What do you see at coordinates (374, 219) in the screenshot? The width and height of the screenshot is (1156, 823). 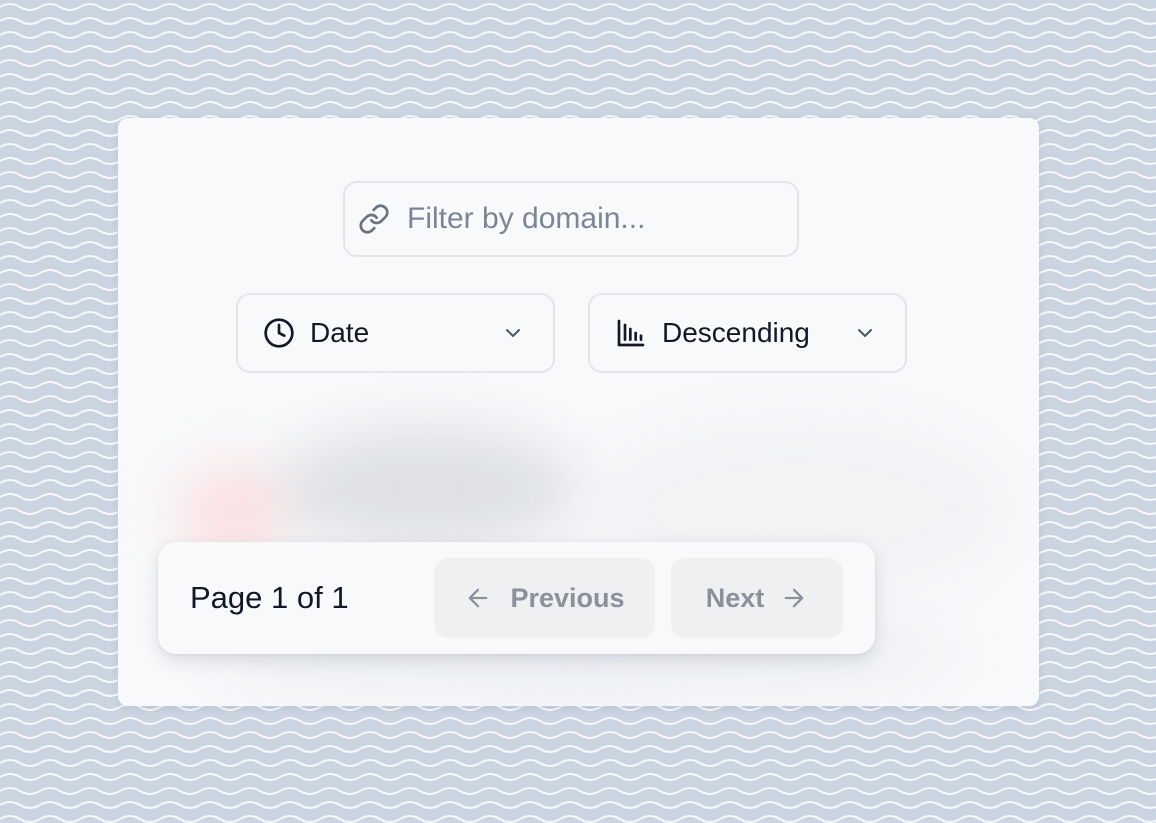 I see `link-icon` at bounding box center [374, 219].